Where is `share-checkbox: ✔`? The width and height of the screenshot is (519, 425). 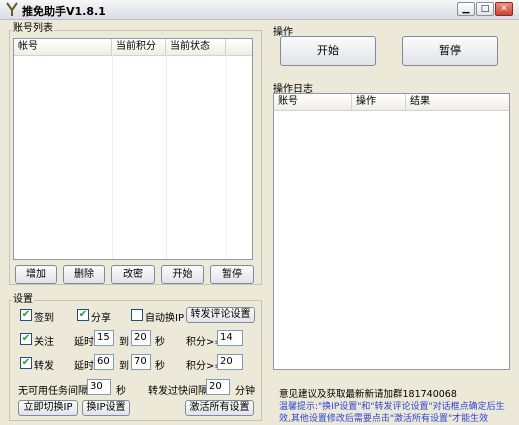 share-checkbox: ✔ is located at coordinates (83, 315).